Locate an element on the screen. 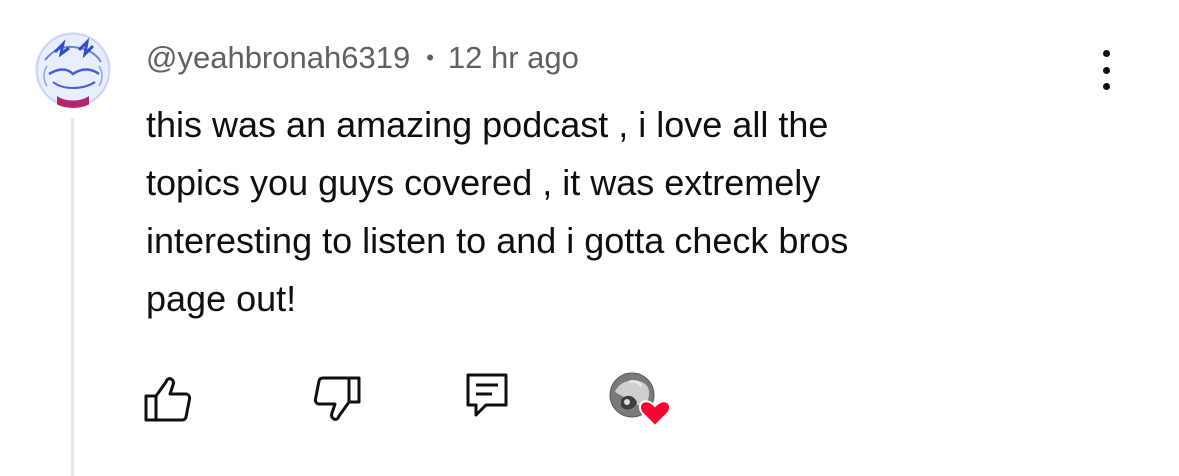 The height and width of the screenshot is (476, 1179). reply-button is located at coordinates (487, 395).